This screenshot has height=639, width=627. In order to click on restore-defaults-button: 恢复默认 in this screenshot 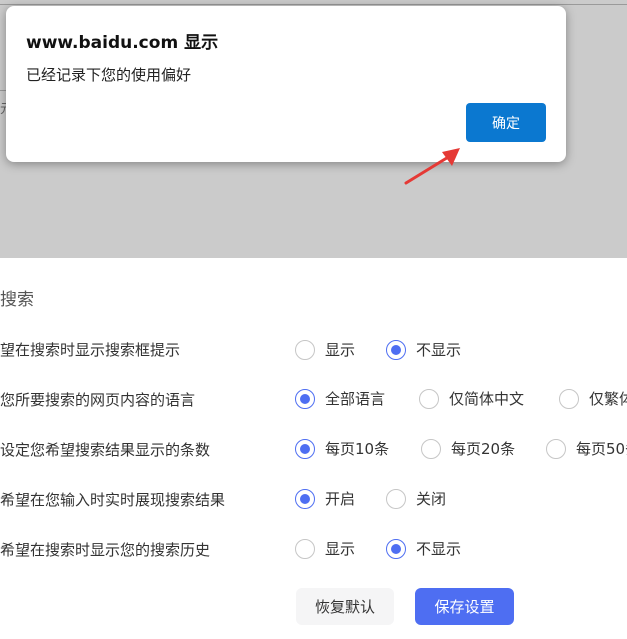, I will do `click(345, 606)`.